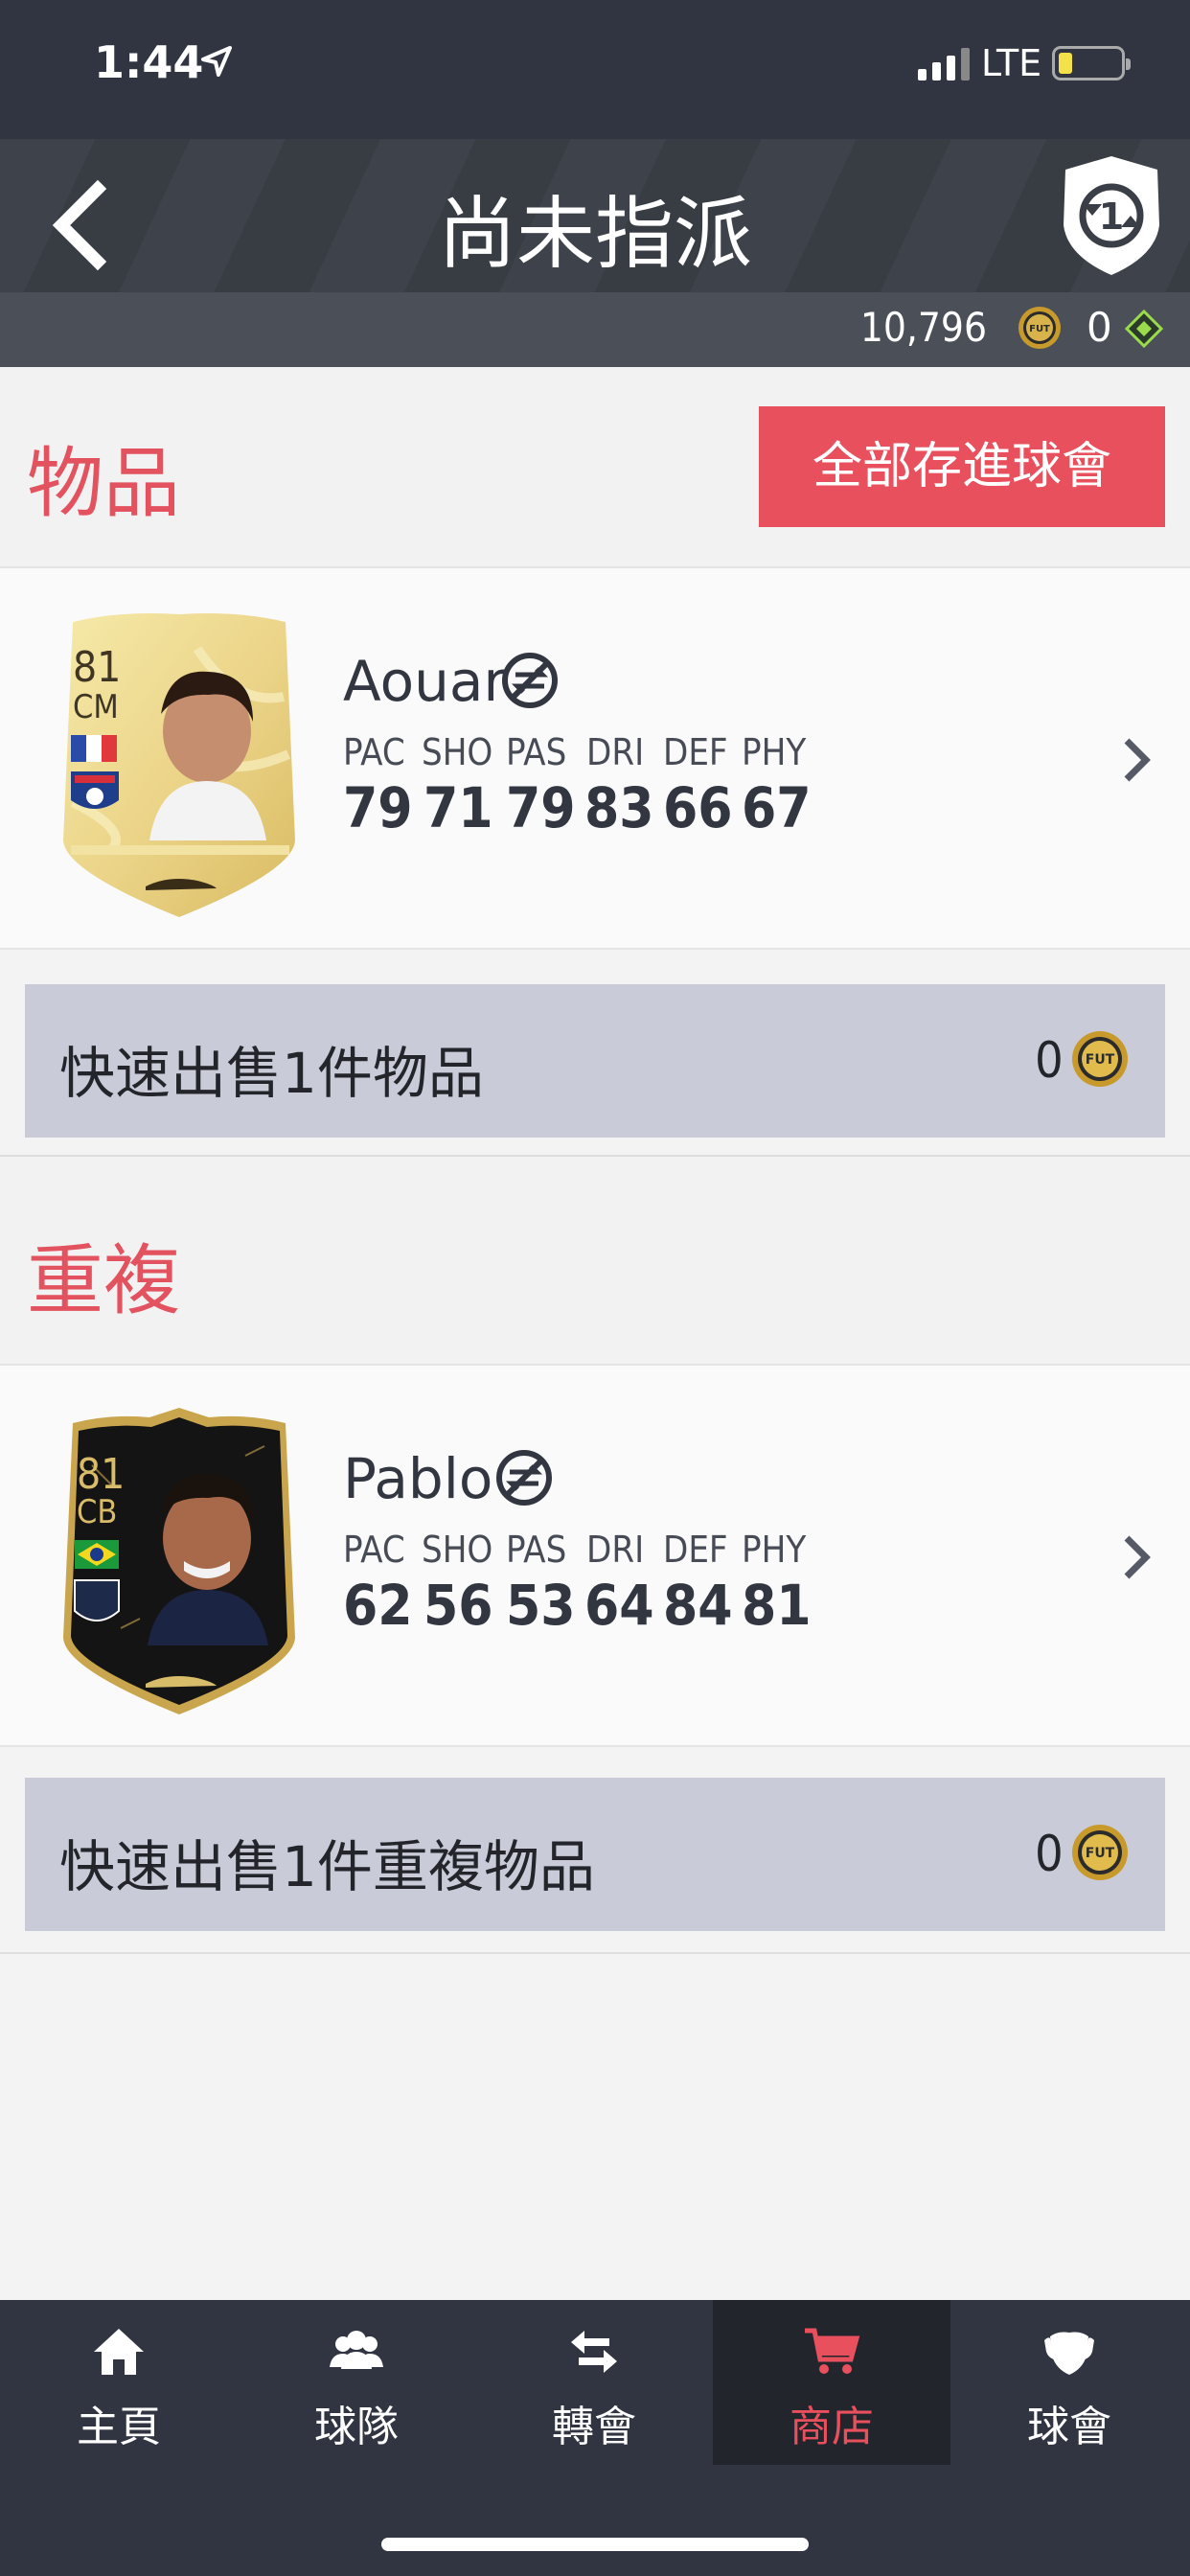  I want to click on currency-bar: 10,796 FUT 0, so click(595, 329).